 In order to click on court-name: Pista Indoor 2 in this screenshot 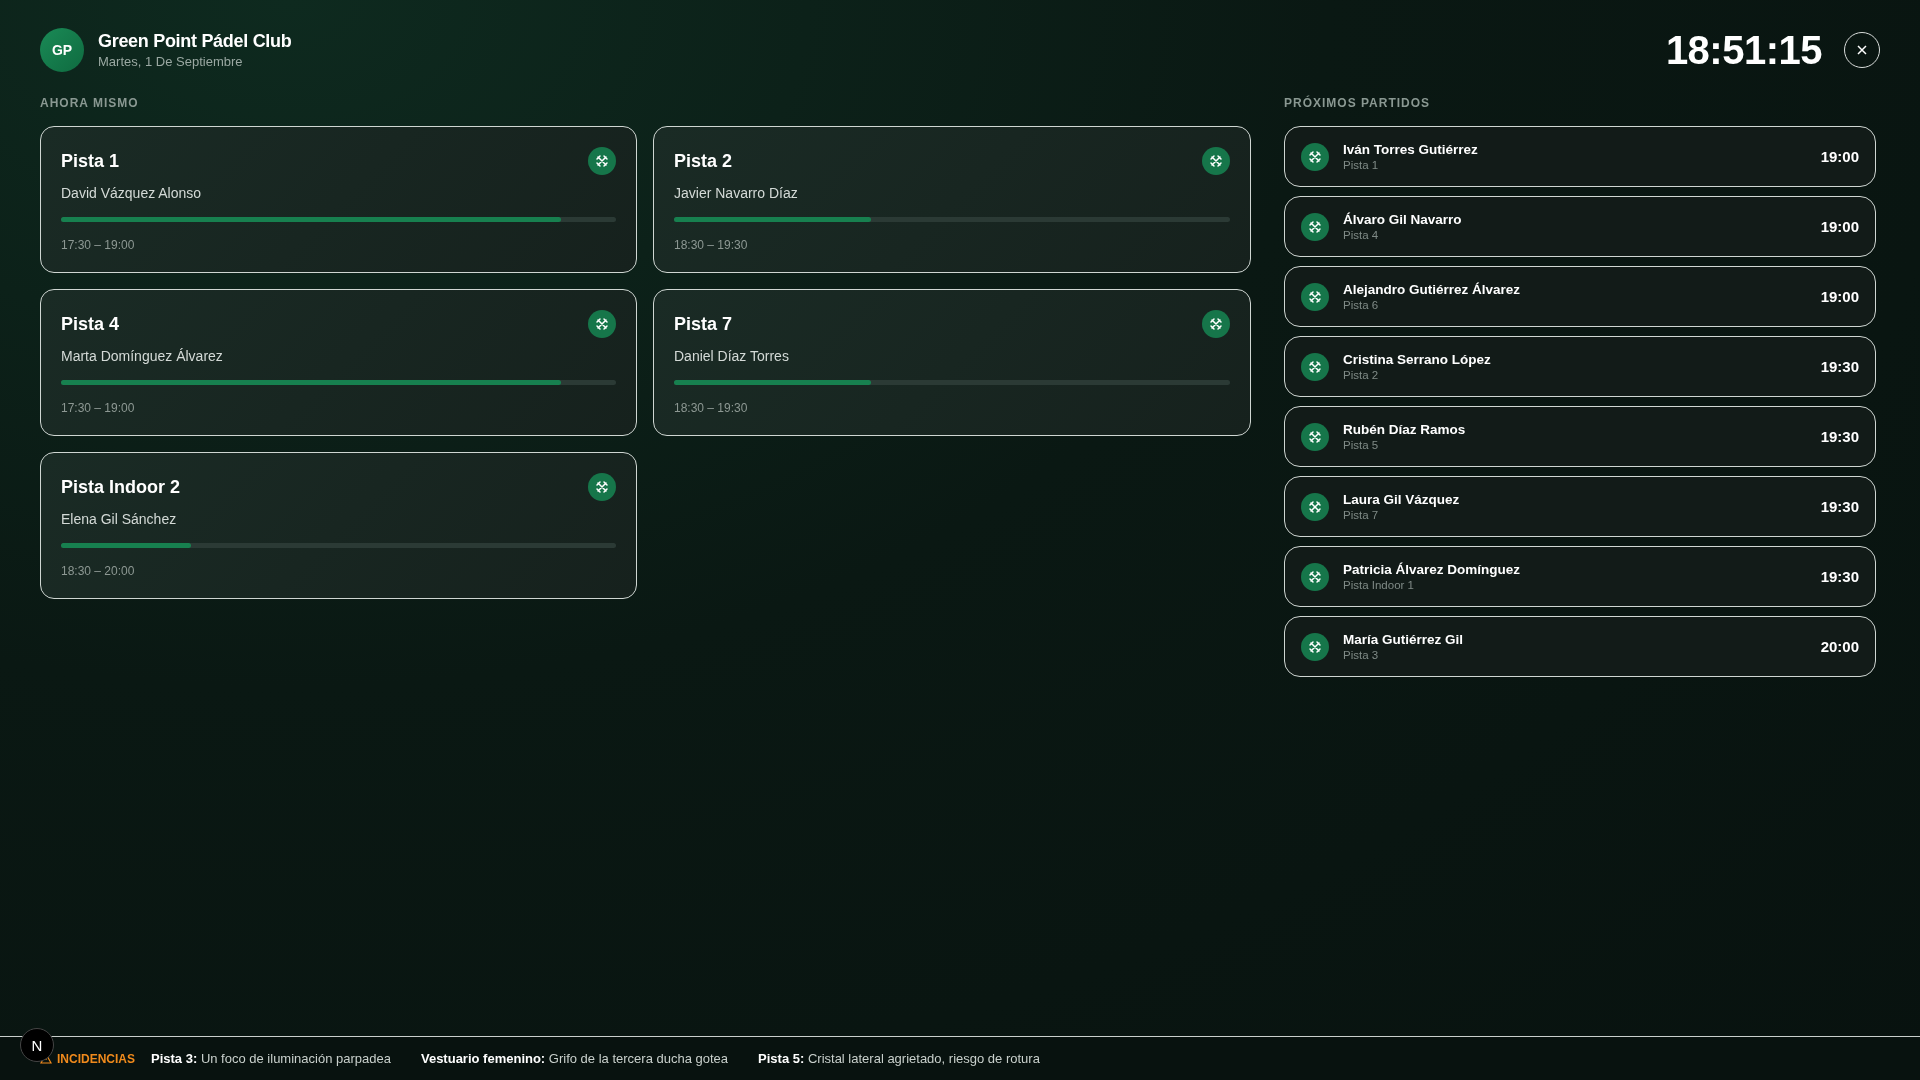, I will do `click(121, 487)`.